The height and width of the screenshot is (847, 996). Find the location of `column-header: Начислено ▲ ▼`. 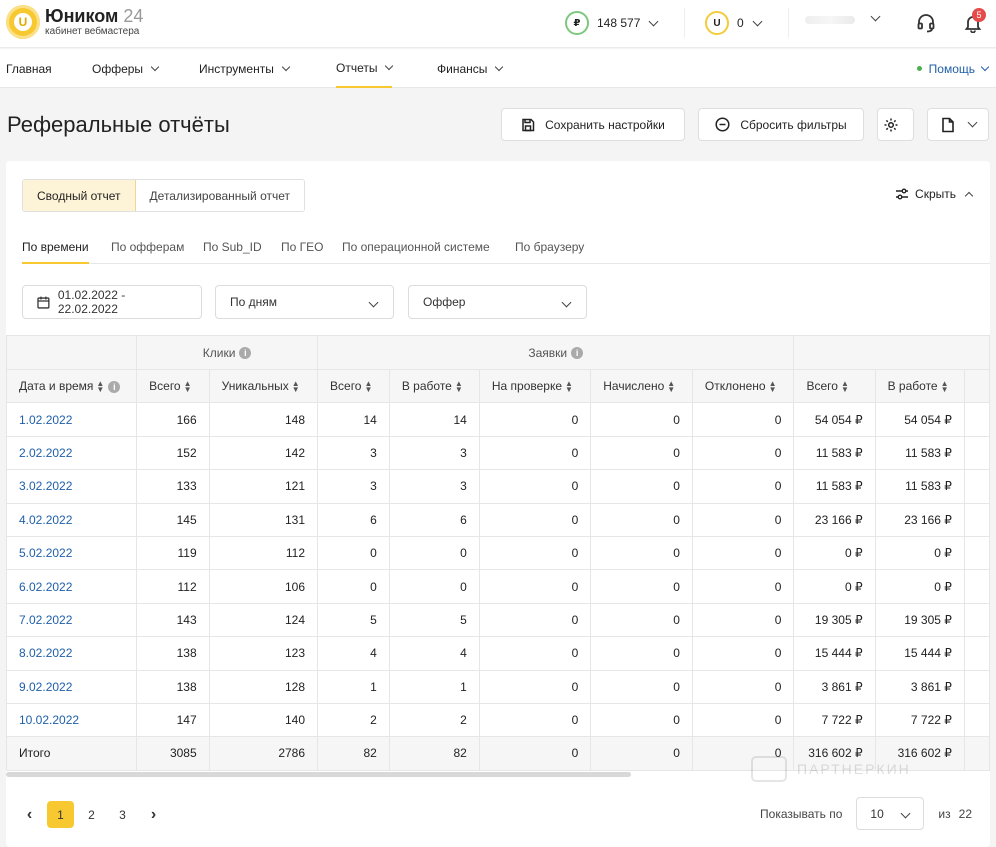

column-header: Начислено ▲ ▼ is located at coordinates (641, 386).